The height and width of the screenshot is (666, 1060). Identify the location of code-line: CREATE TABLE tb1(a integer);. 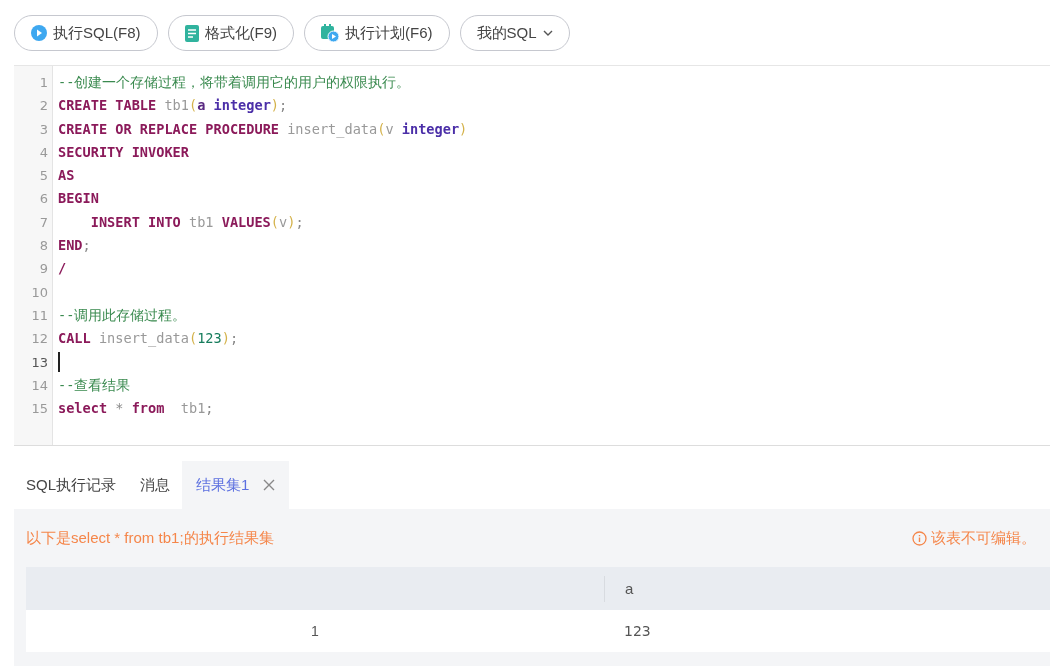
(173, 106).